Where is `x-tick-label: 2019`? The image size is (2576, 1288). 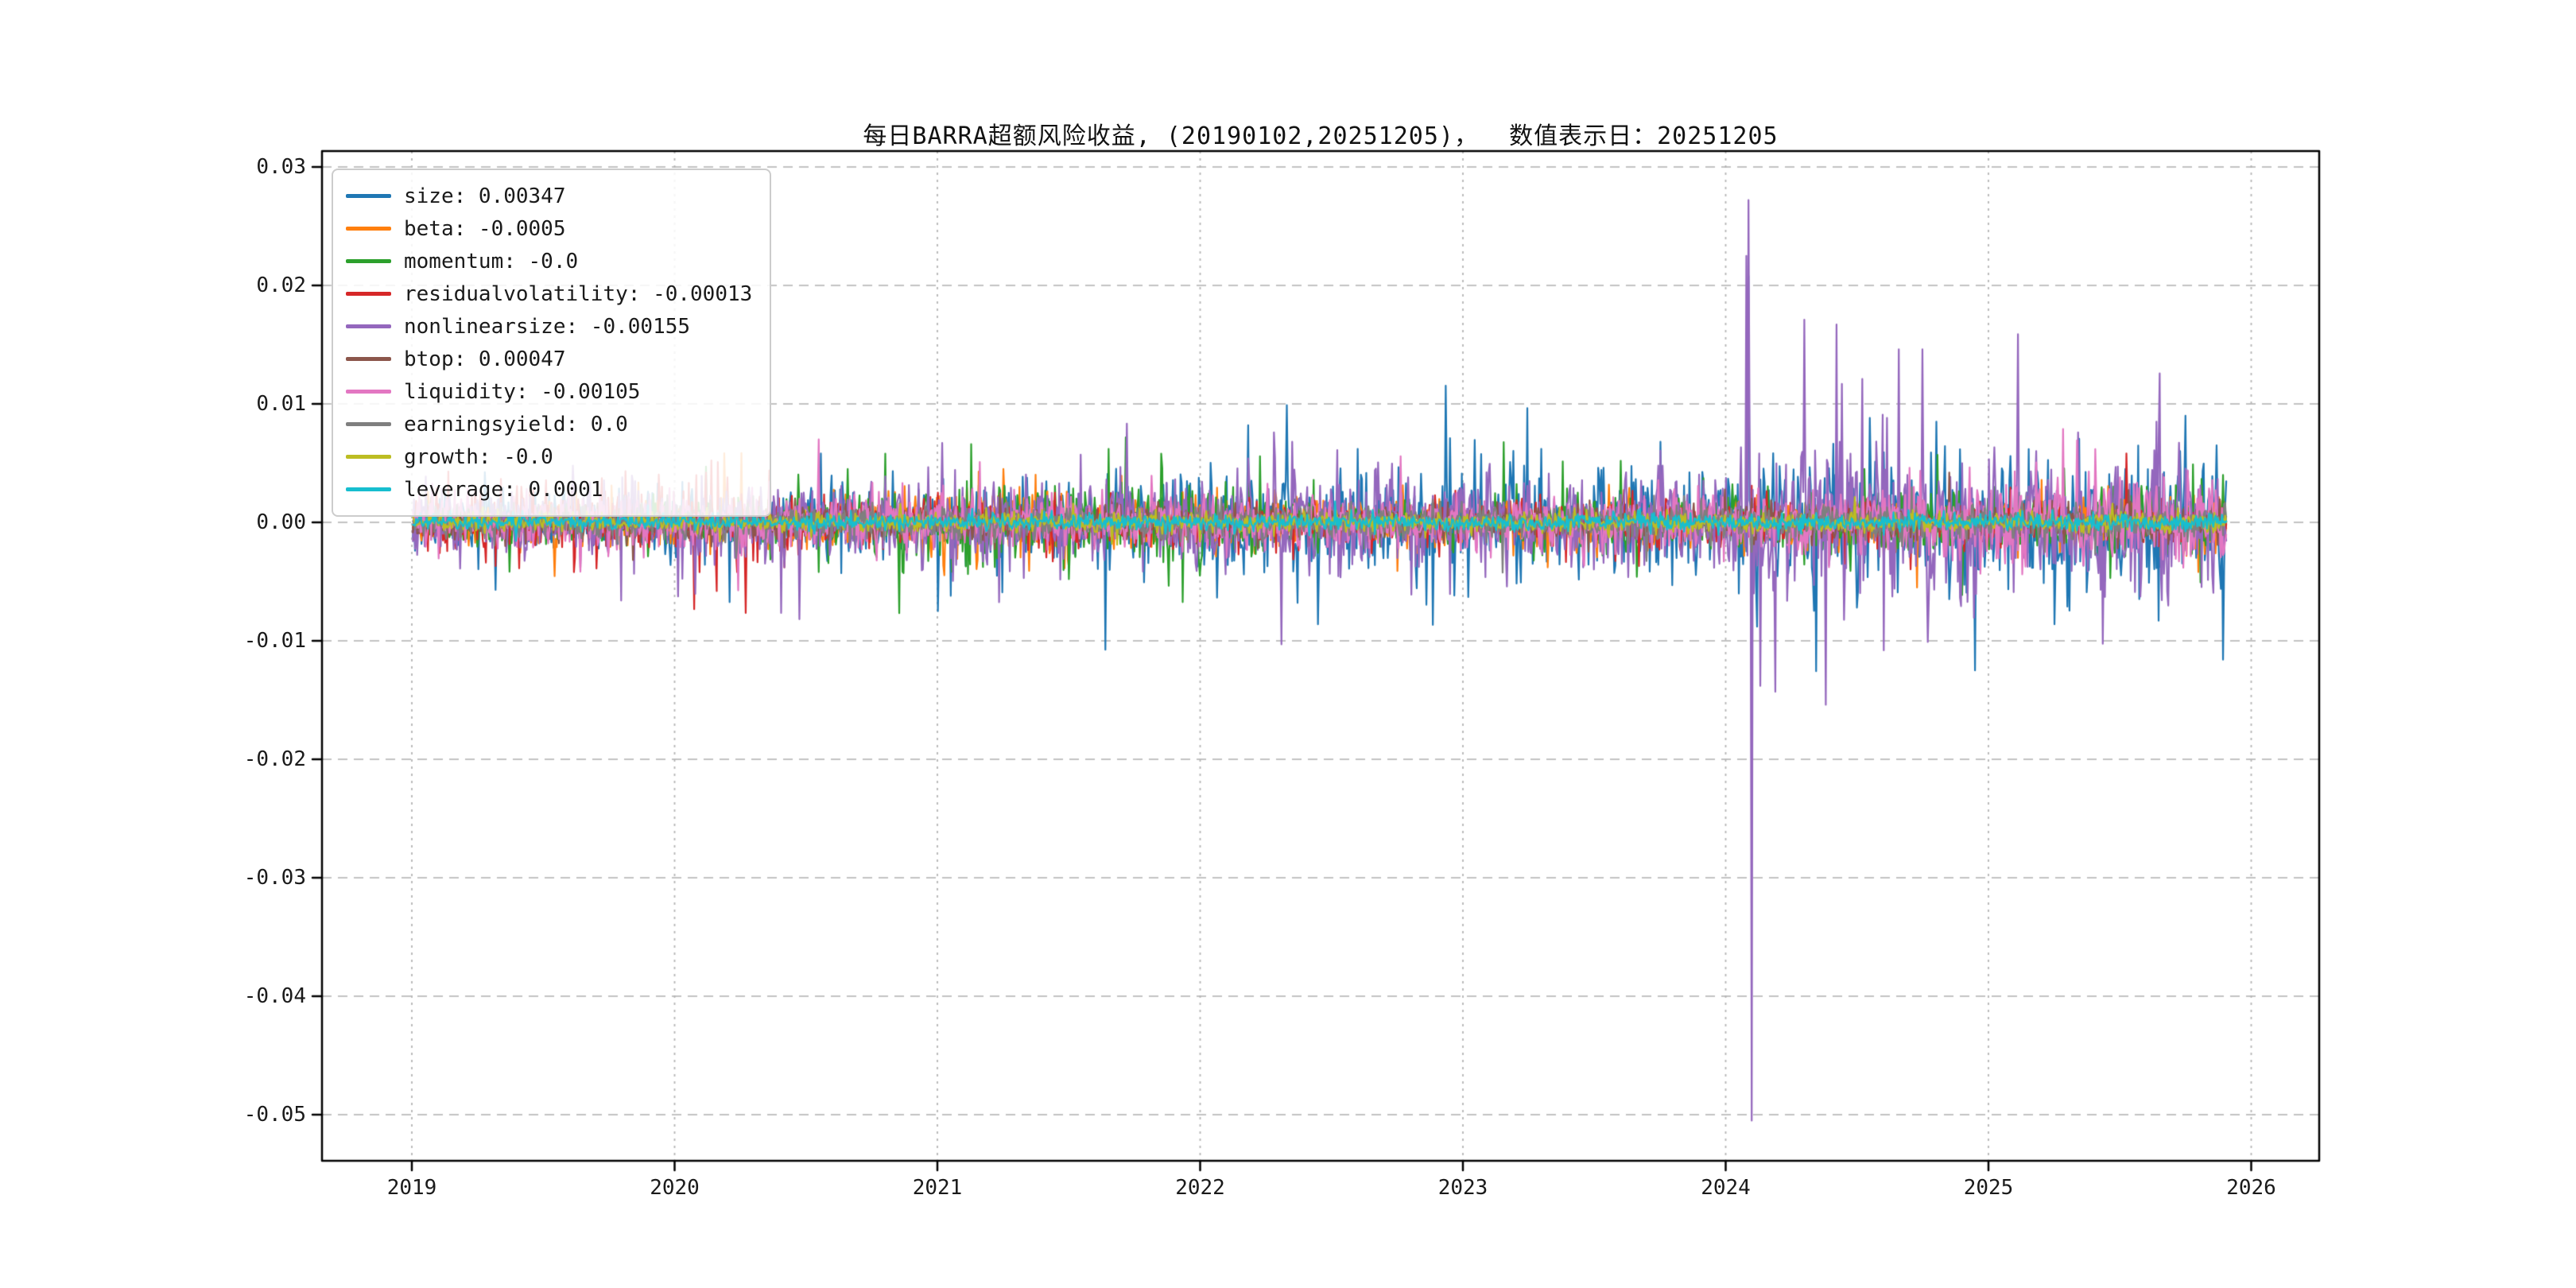 x-tick-label: 2019 is located at coordinates (412, 1188).